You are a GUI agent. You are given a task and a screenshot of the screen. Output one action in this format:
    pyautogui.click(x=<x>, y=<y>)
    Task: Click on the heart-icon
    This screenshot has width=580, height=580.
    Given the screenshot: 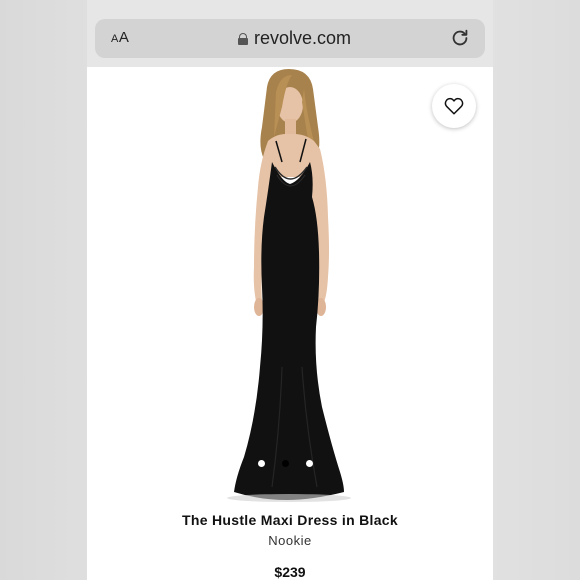 What is the action you would take?
    pyautogui.click(x=454, y=106)
    